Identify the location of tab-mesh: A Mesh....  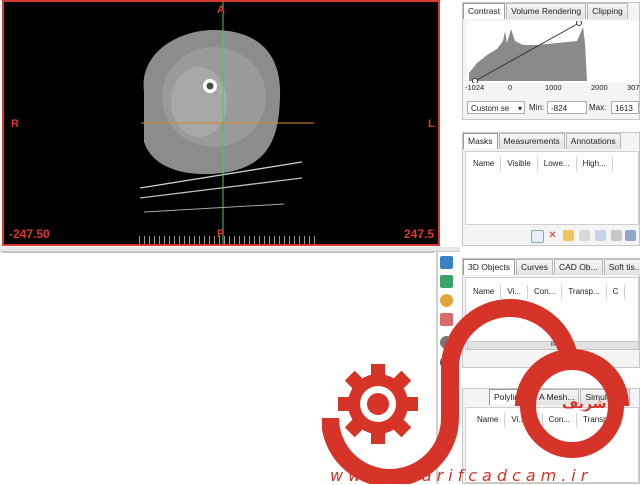
(557, 397).